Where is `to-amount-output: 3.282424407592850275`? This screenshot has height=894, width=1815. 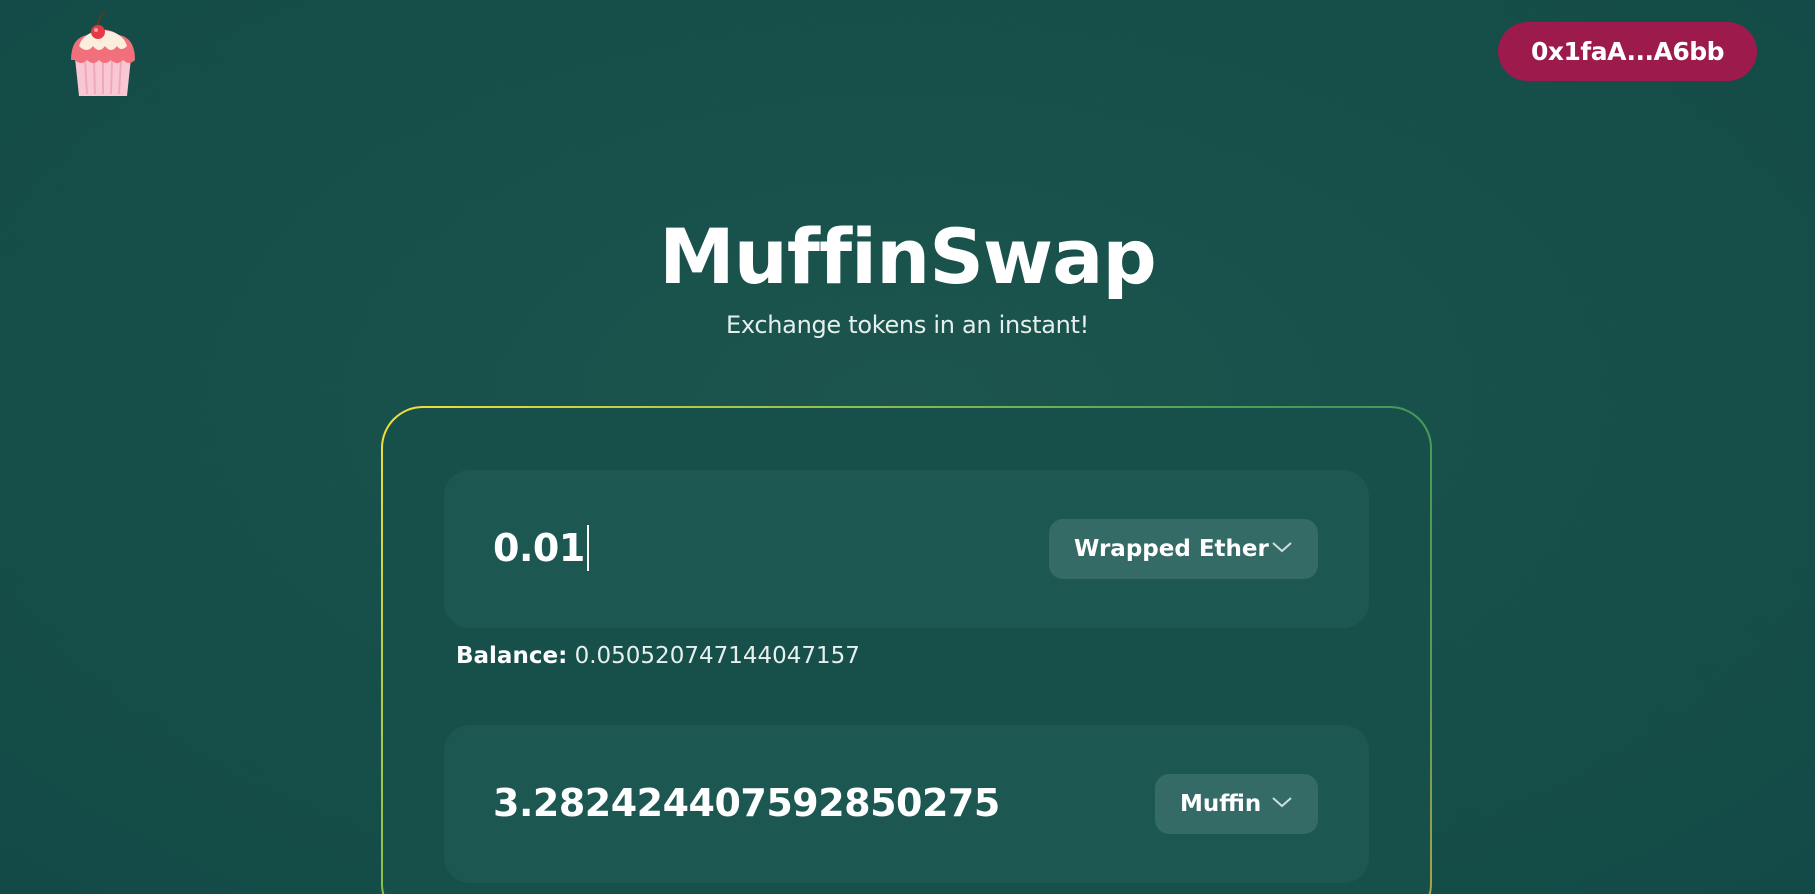 to-amount-output: 3.282424407592850275 is located at coordinates (746, 803).